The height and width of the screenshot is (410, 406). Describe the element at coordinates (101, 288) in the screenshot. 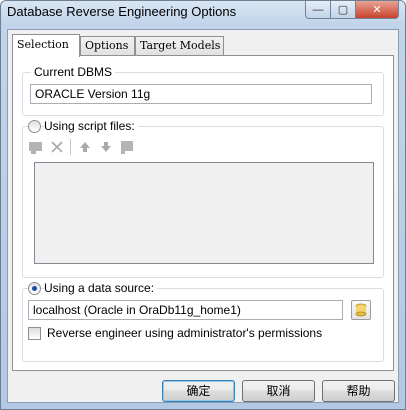

I see `data-source-label: Using a data source:` at that location.